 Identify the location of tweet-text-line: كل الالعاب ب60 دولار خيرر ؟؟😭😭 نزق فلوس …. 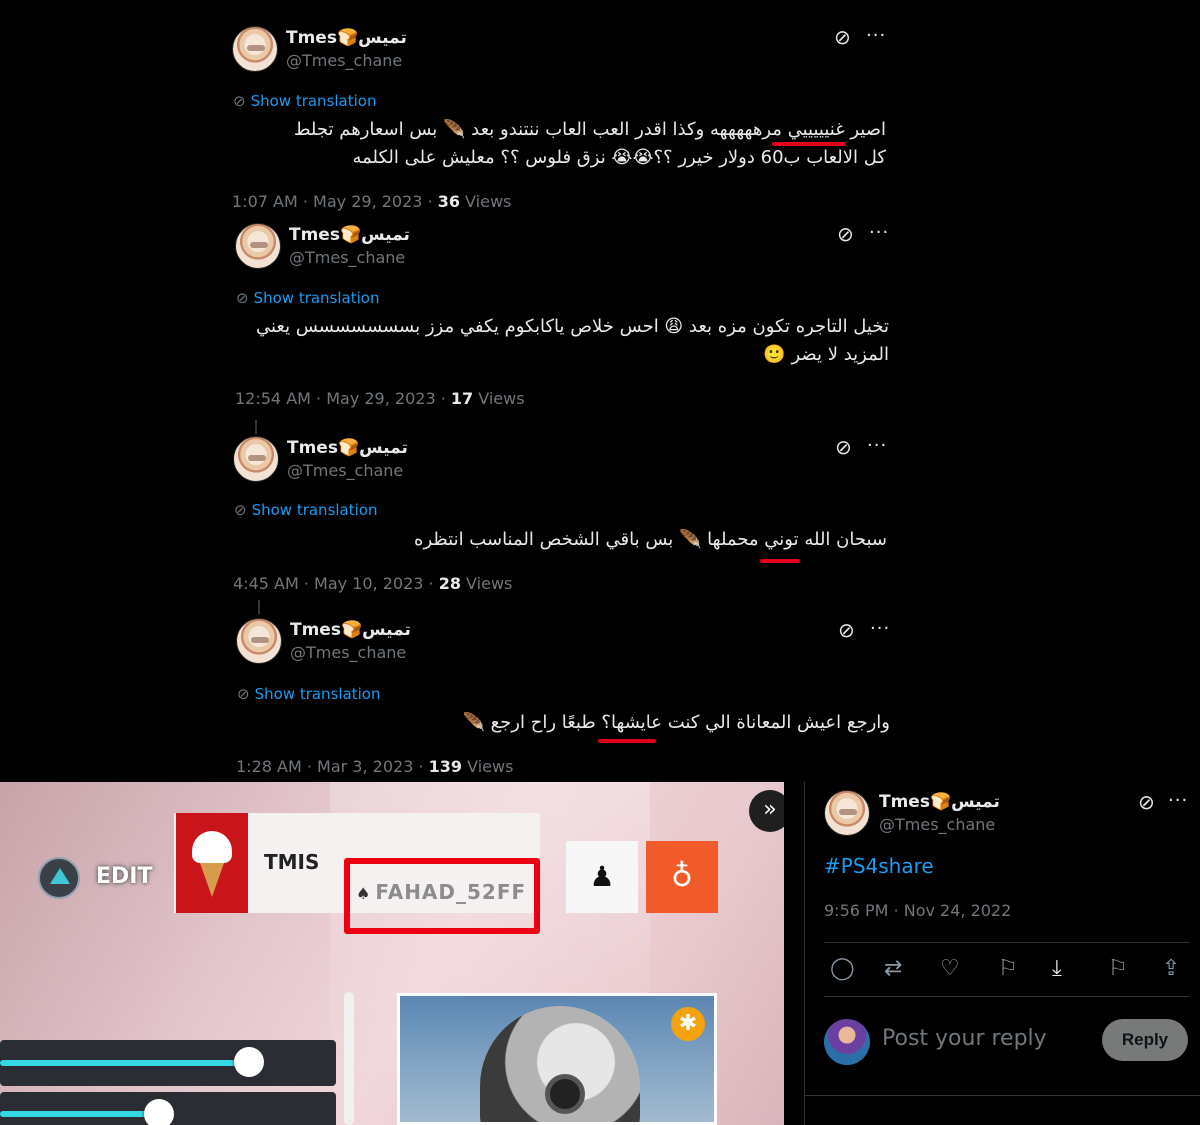
(619, 157).